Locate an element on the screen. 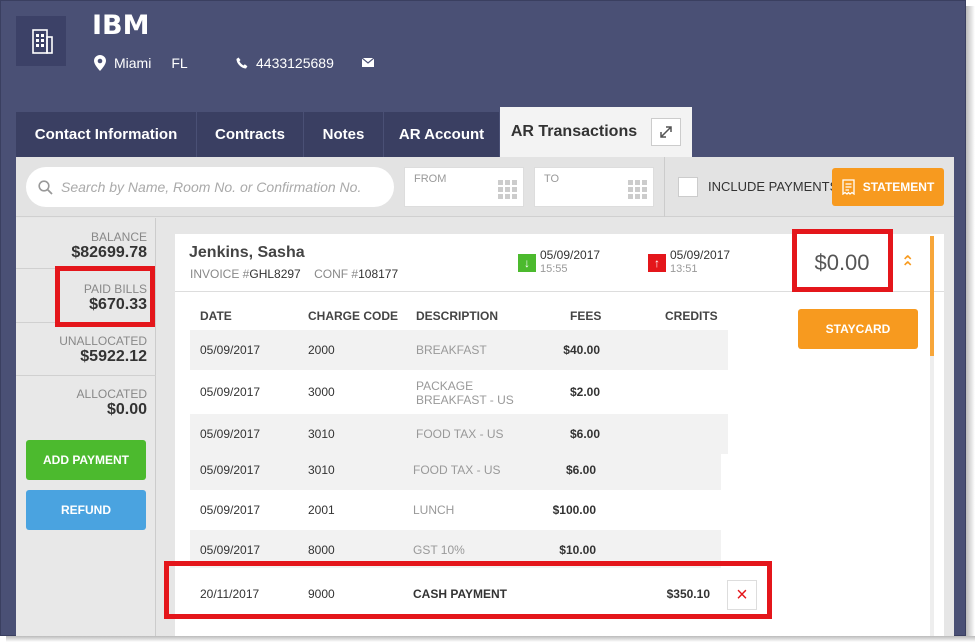 The width and height of the screenshot is (975, 642). col-date: DATE is located at coordinates (216, 316).